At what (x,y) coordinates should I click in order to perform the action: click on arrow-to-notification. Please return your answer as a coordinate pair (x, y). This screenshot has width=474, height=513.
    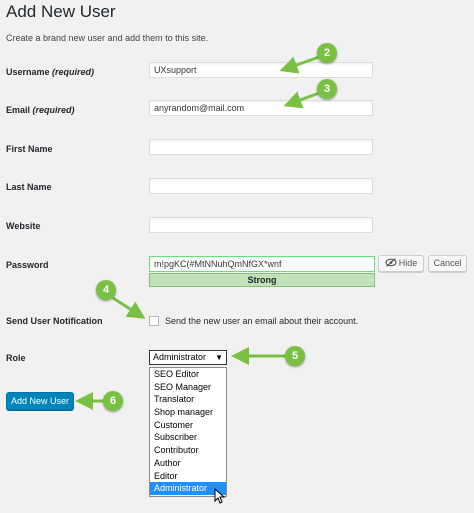
    Looking at the image, I should click on (129, 307).